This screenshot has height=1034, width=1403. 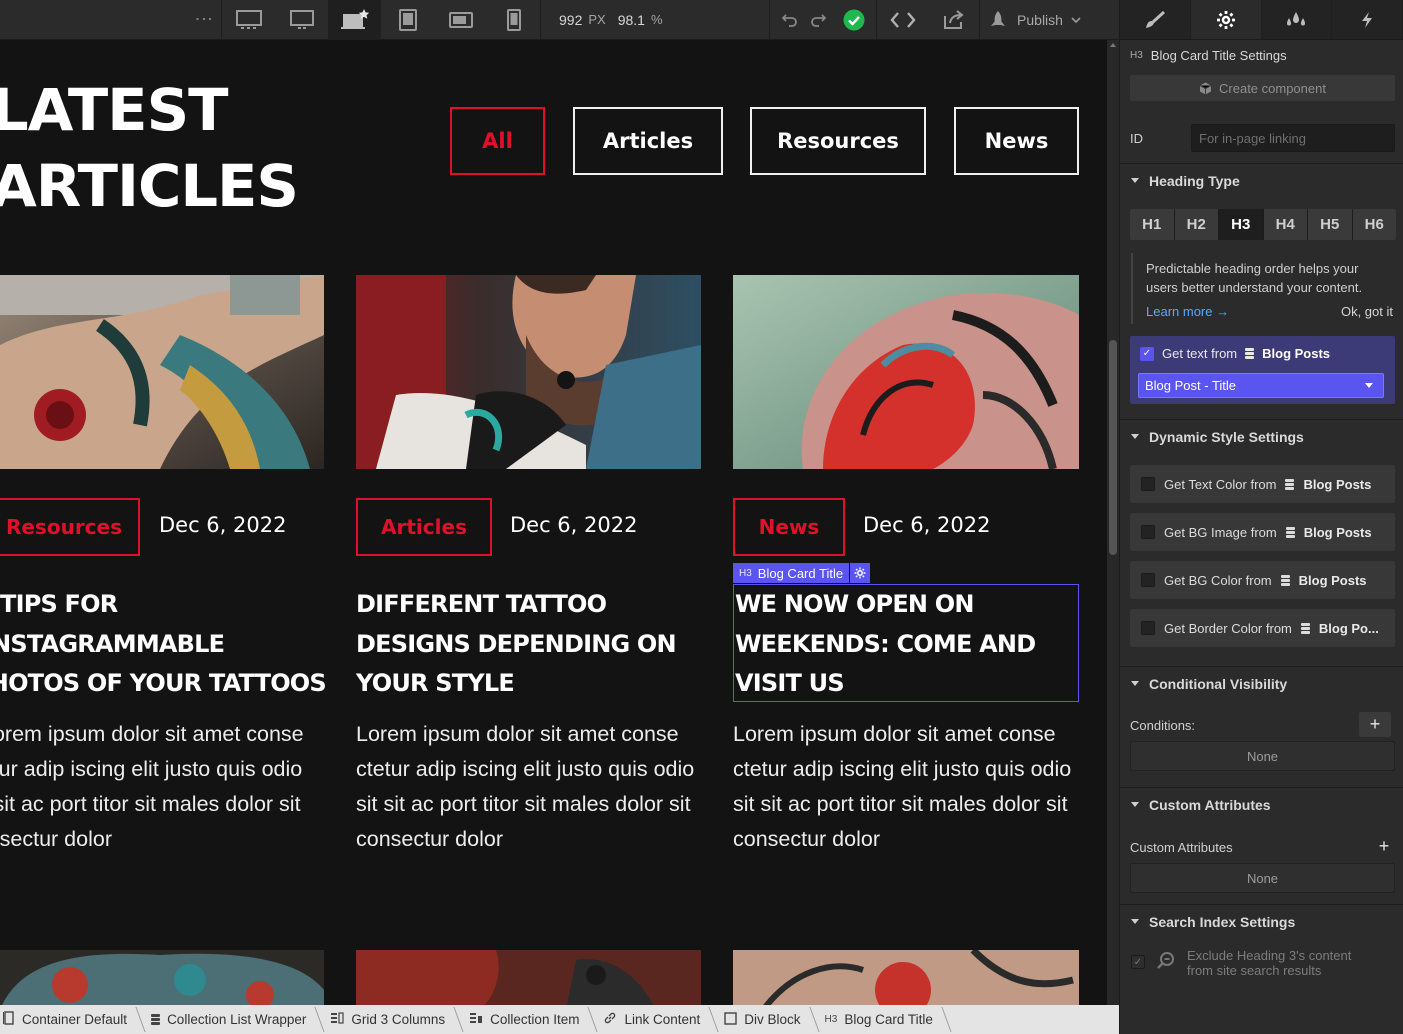 What do you see at coordinates (354, 20) in the screenshot?
I see `breakpoint-desktop-base-icon` at bounding box center [354, 20].